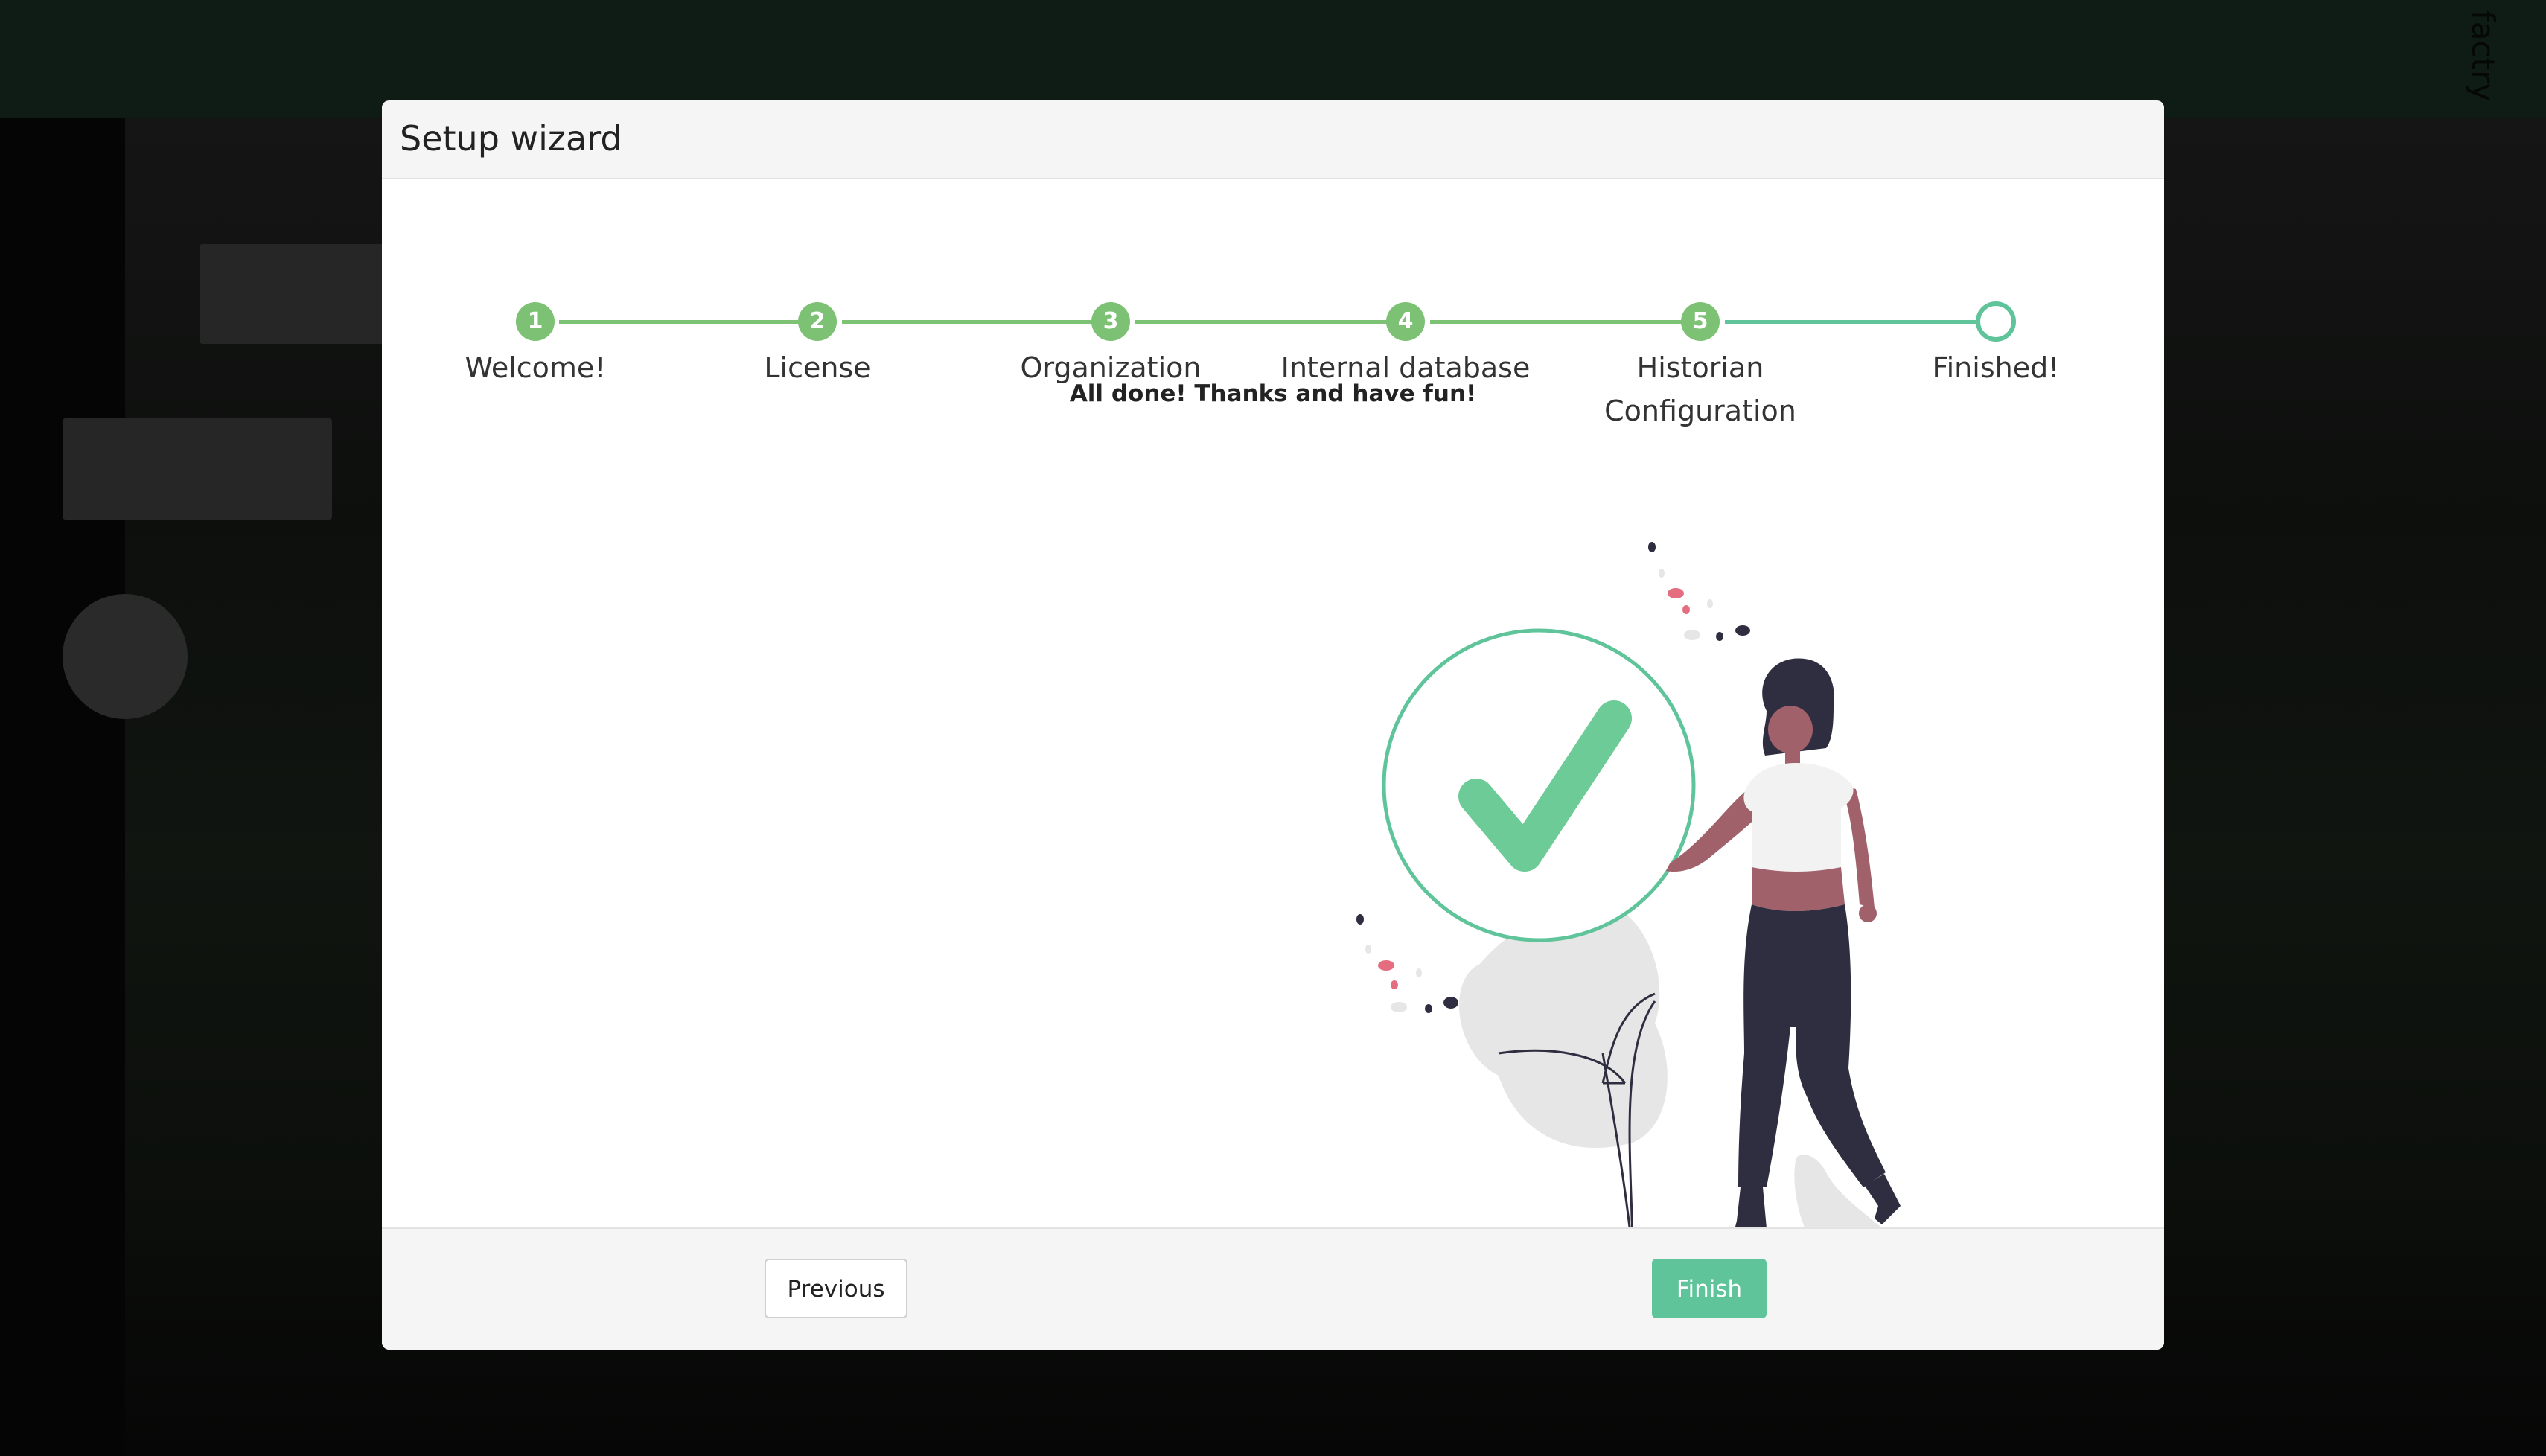  I want to click on completion-message: All done! Thanks and have fun!, so click(1273, 393).